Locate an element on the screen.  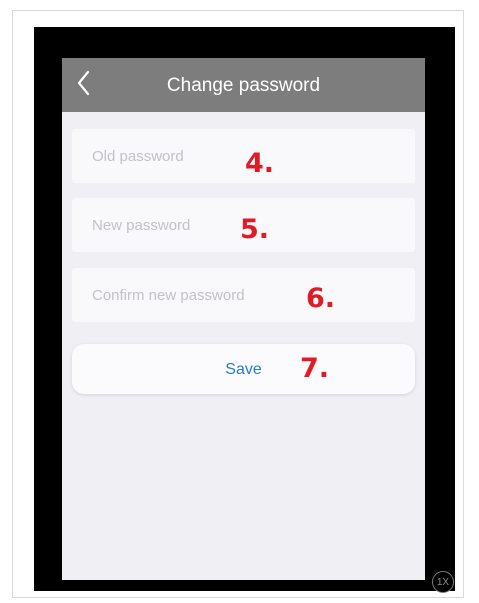
confirm-password-input is located at coordinates (192, 295).